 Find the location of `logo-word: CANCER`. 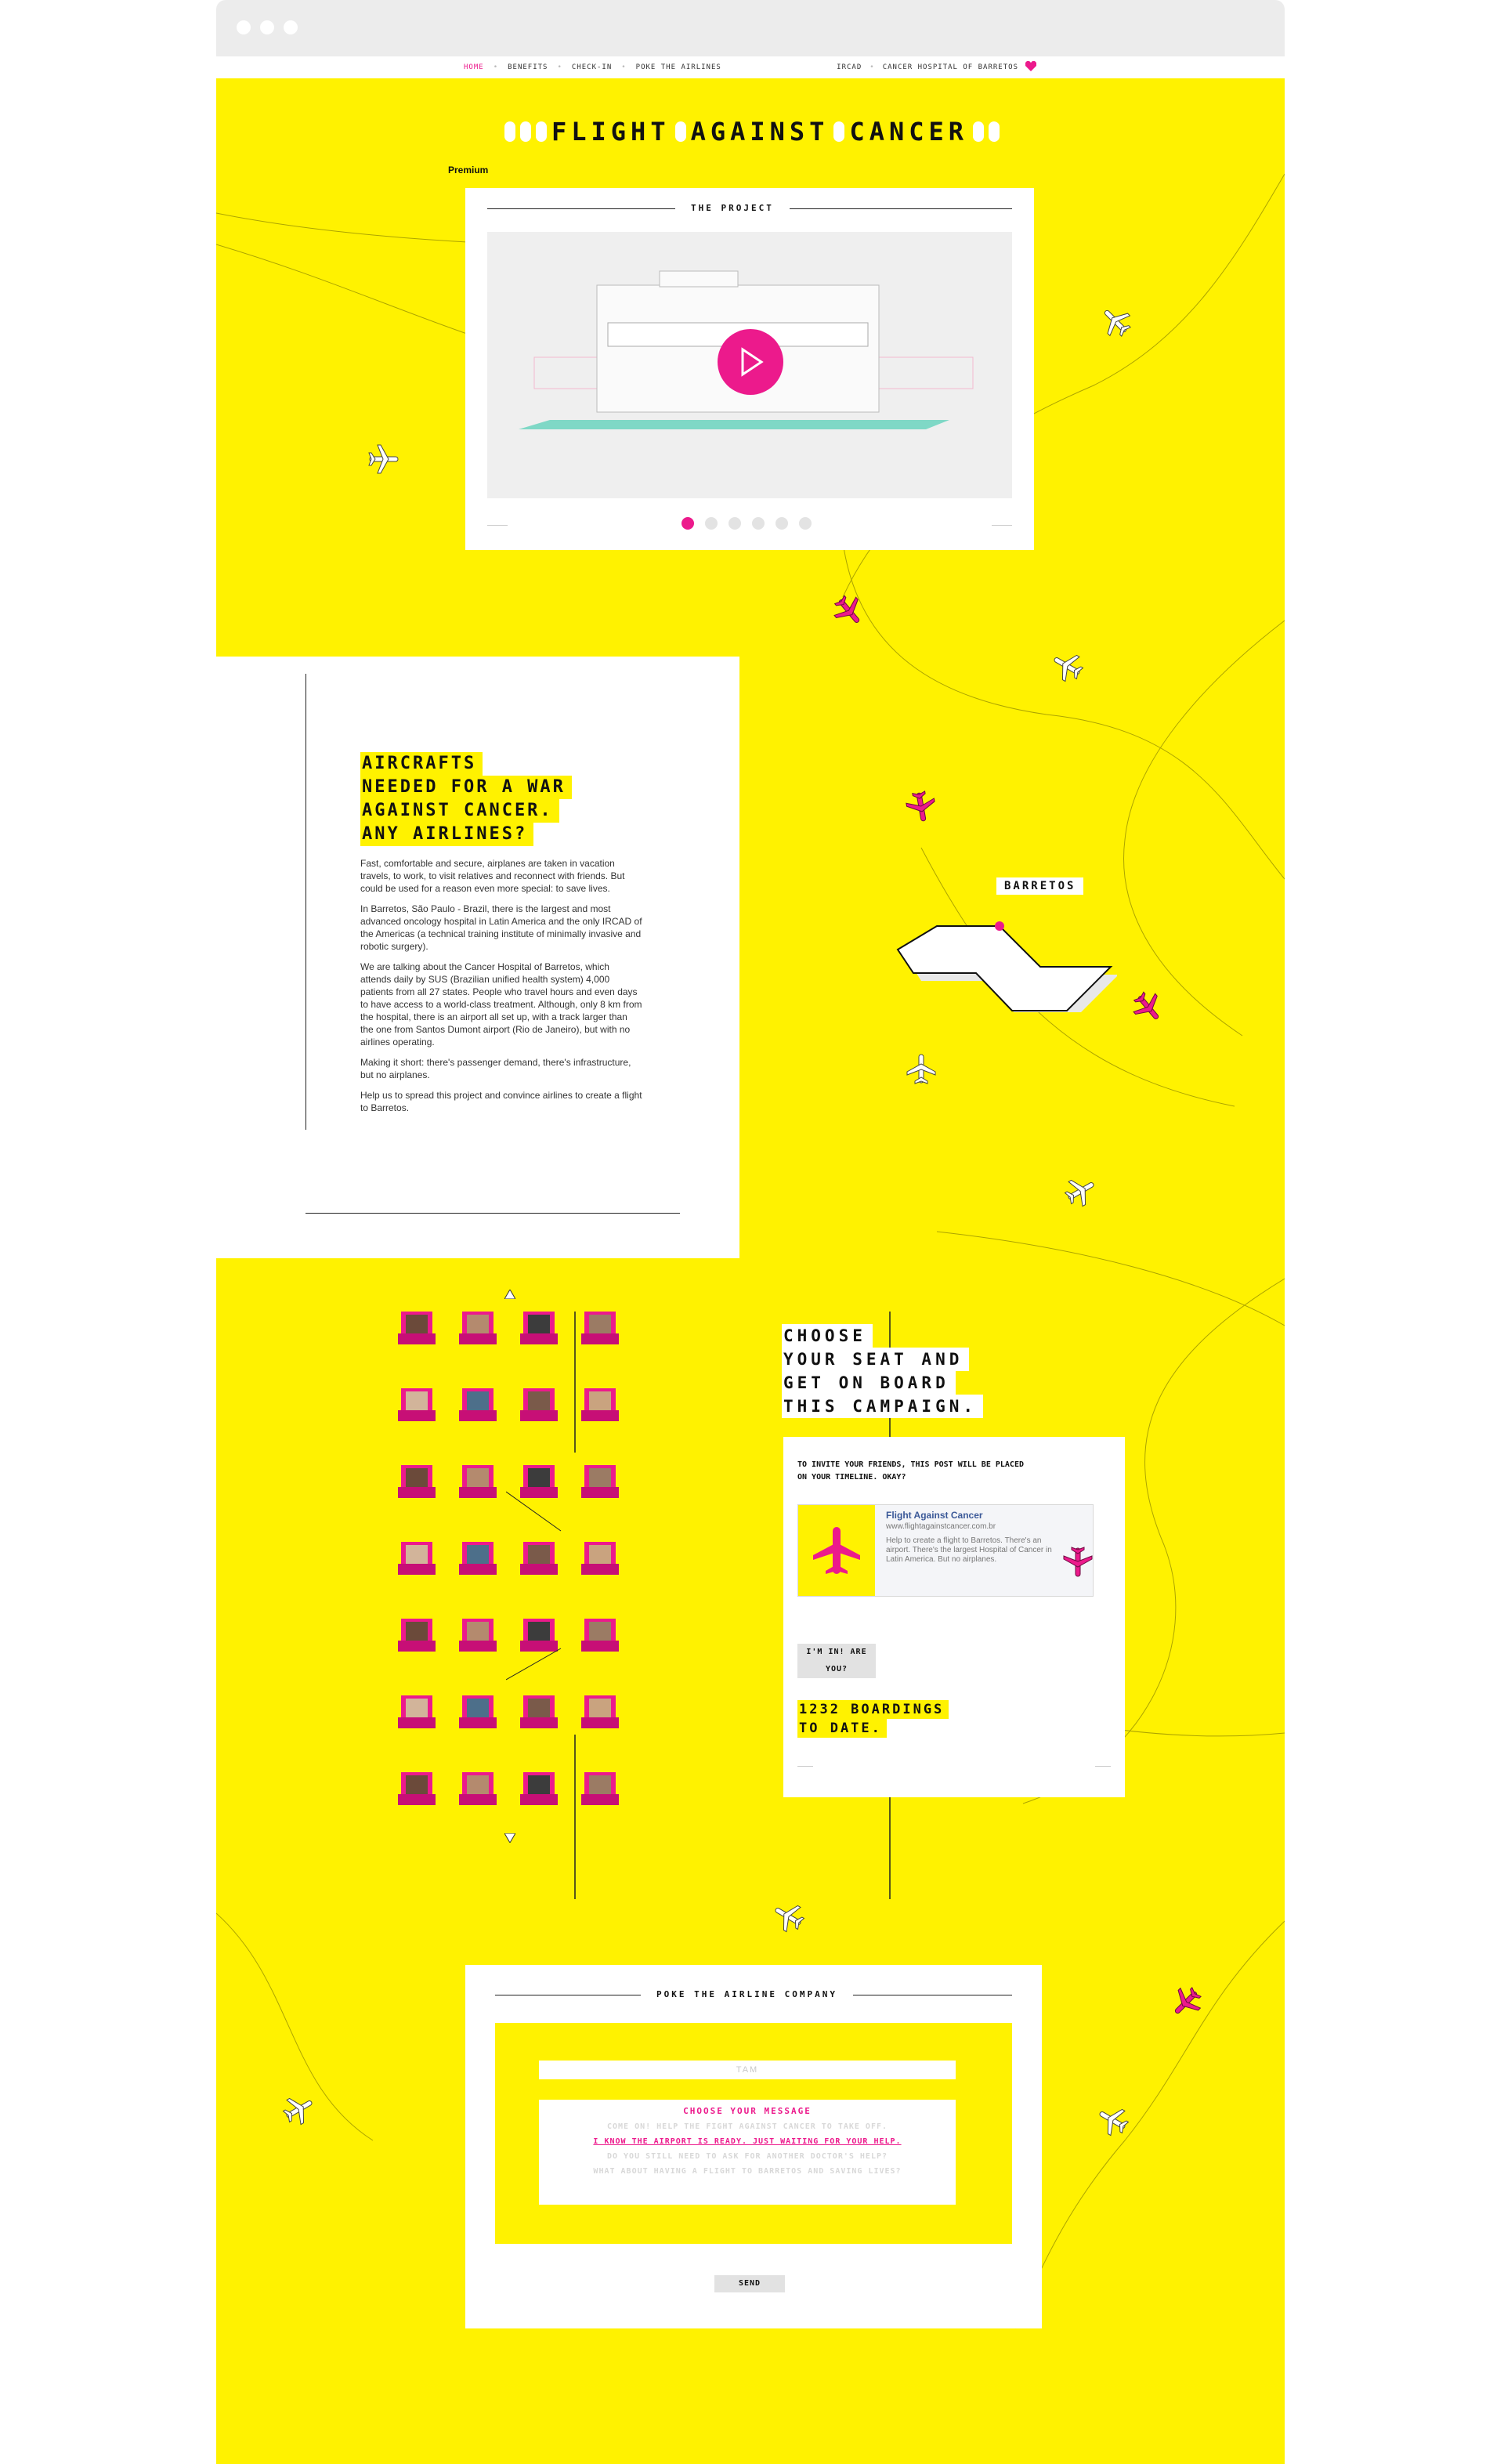

logo-word: CANCER is located at coordinates (909, 132).